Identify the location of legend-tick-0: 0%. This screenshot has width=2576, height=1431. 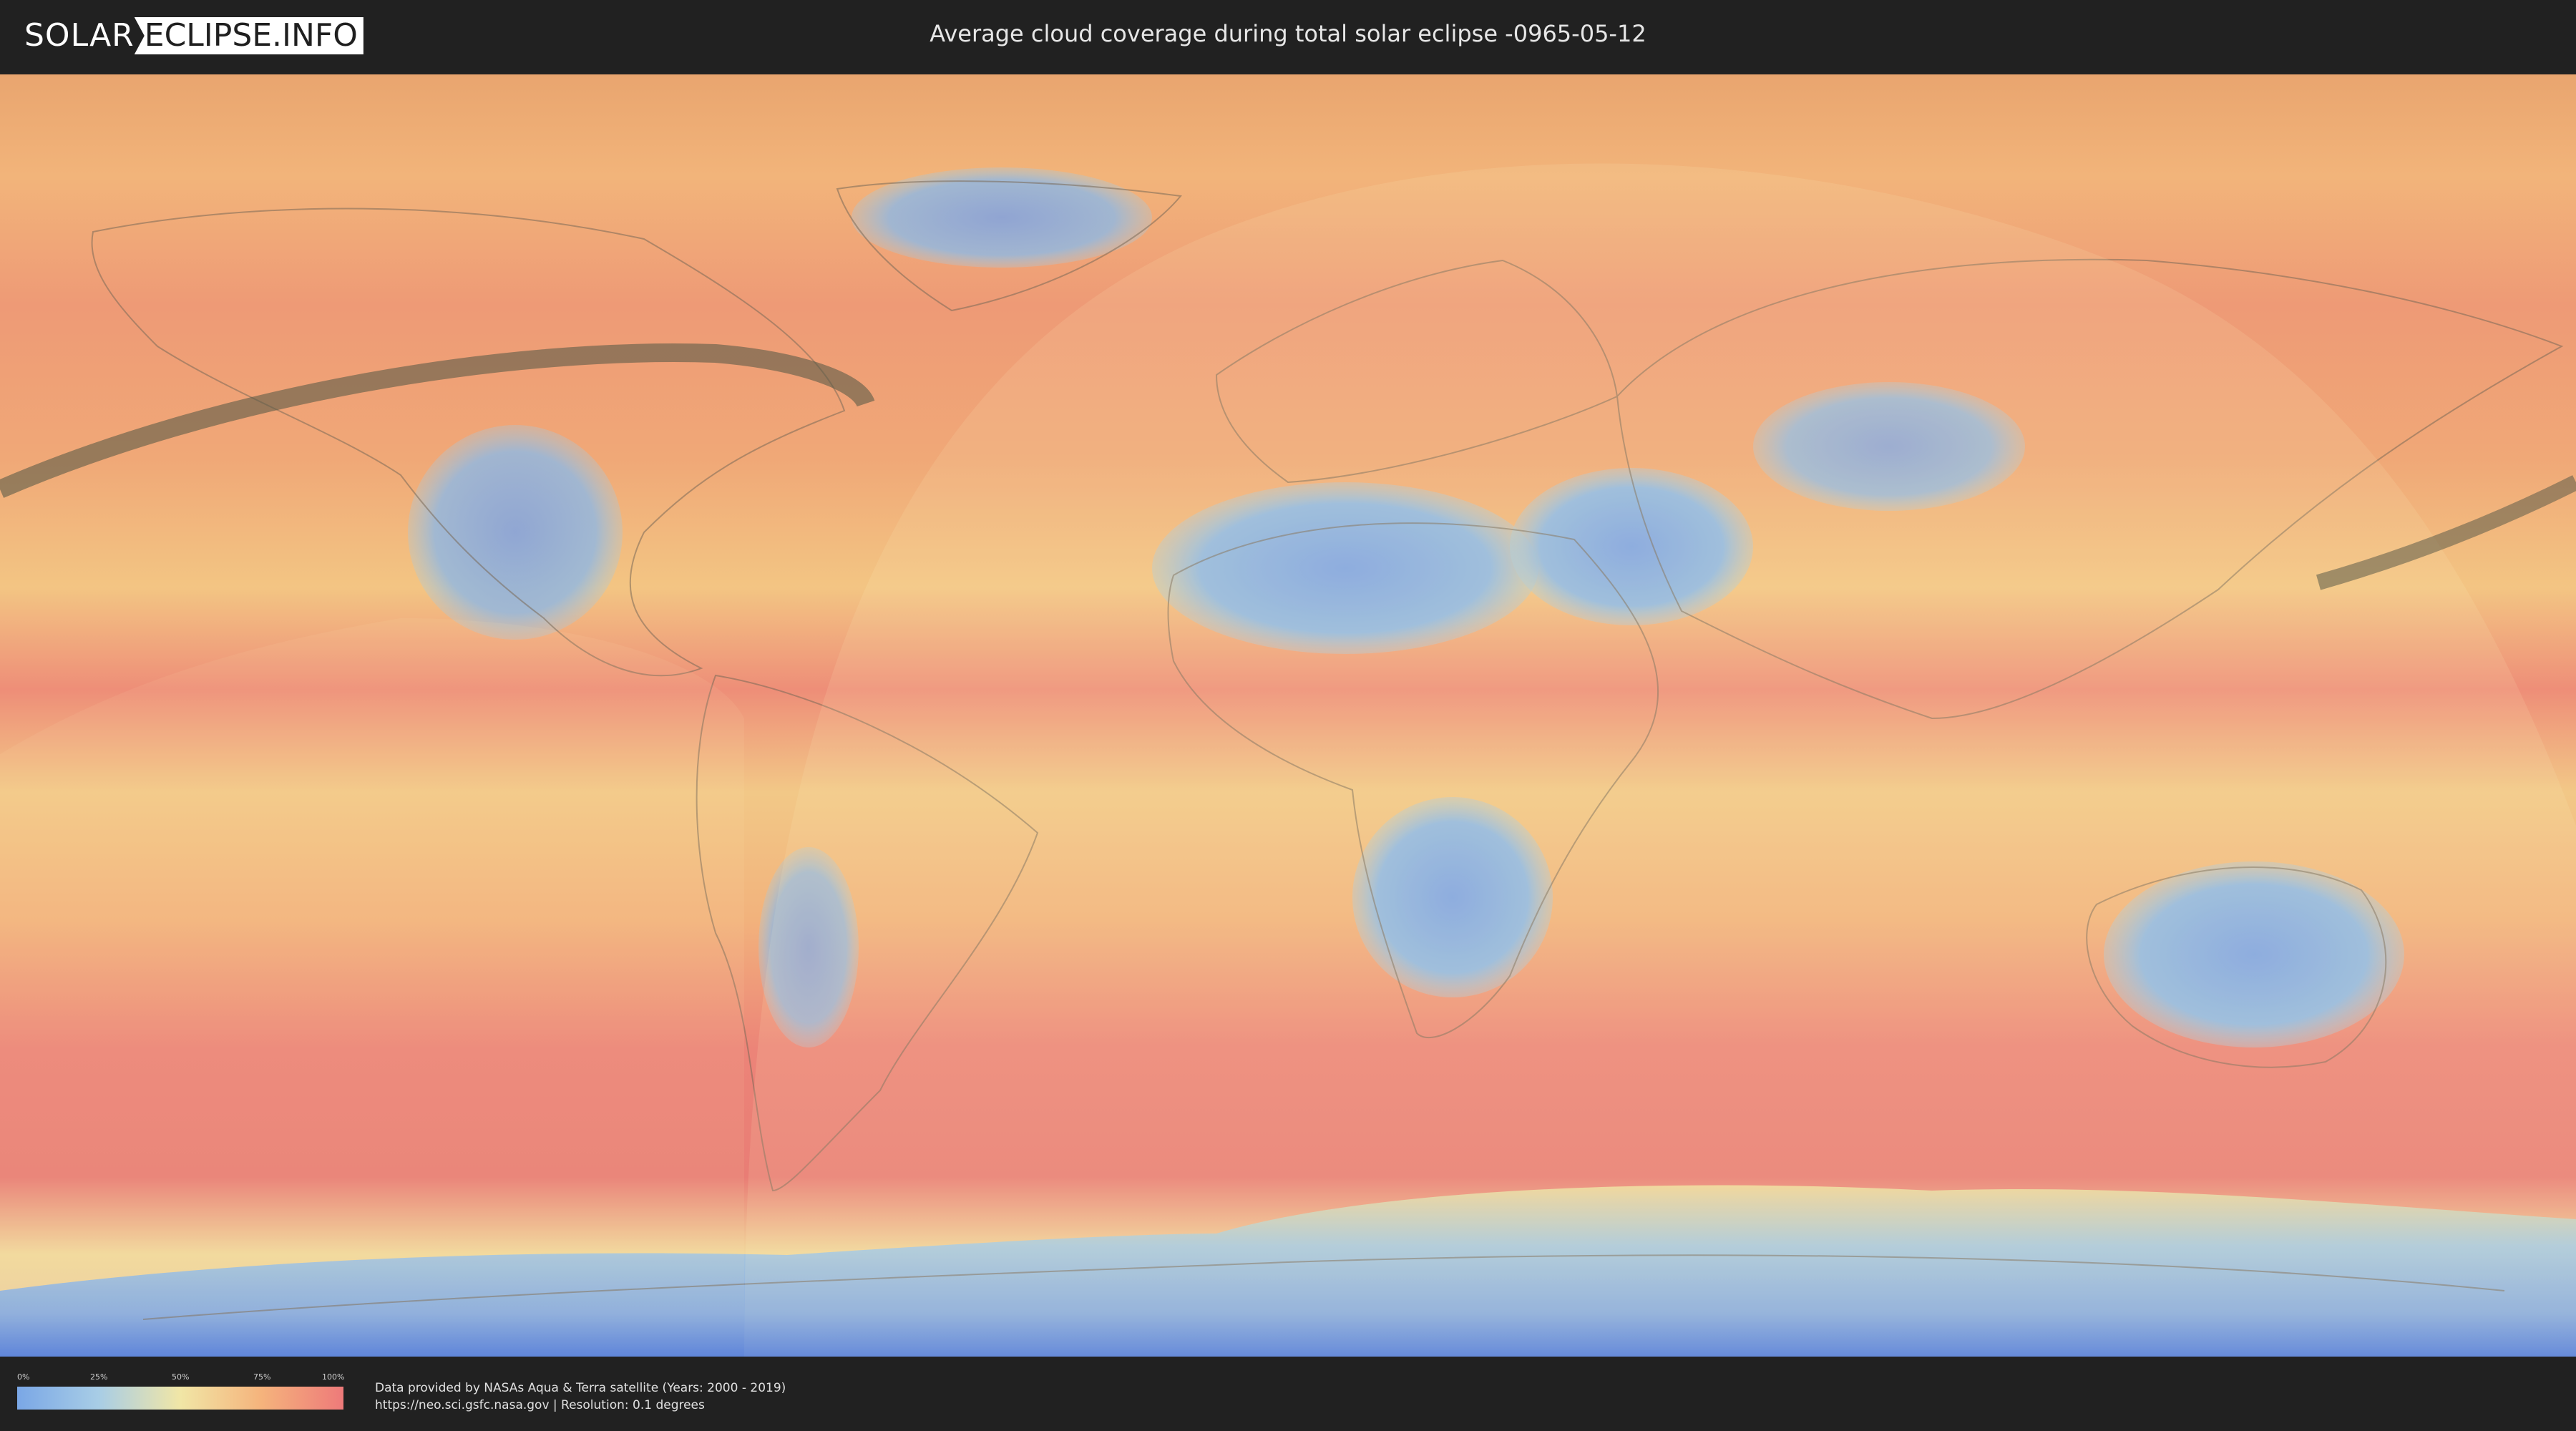
(23, 1377).